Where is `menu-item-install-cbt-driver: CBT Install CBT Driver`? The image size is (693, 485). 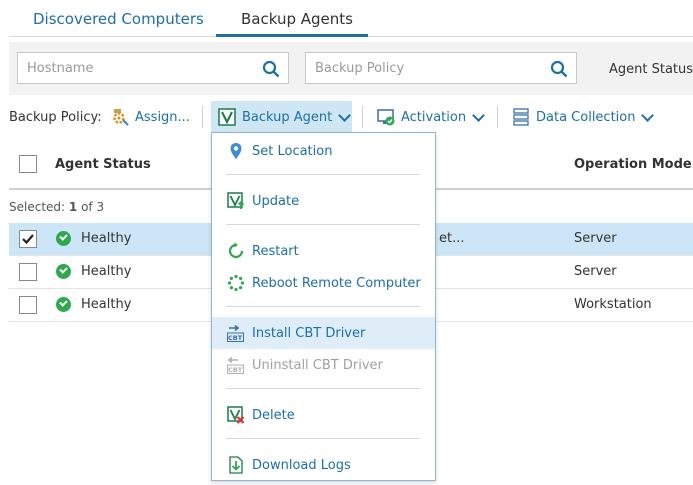 menu-item-install-cbt-driver: CBT Install CBT Driver is located at coordinates (323, 333).